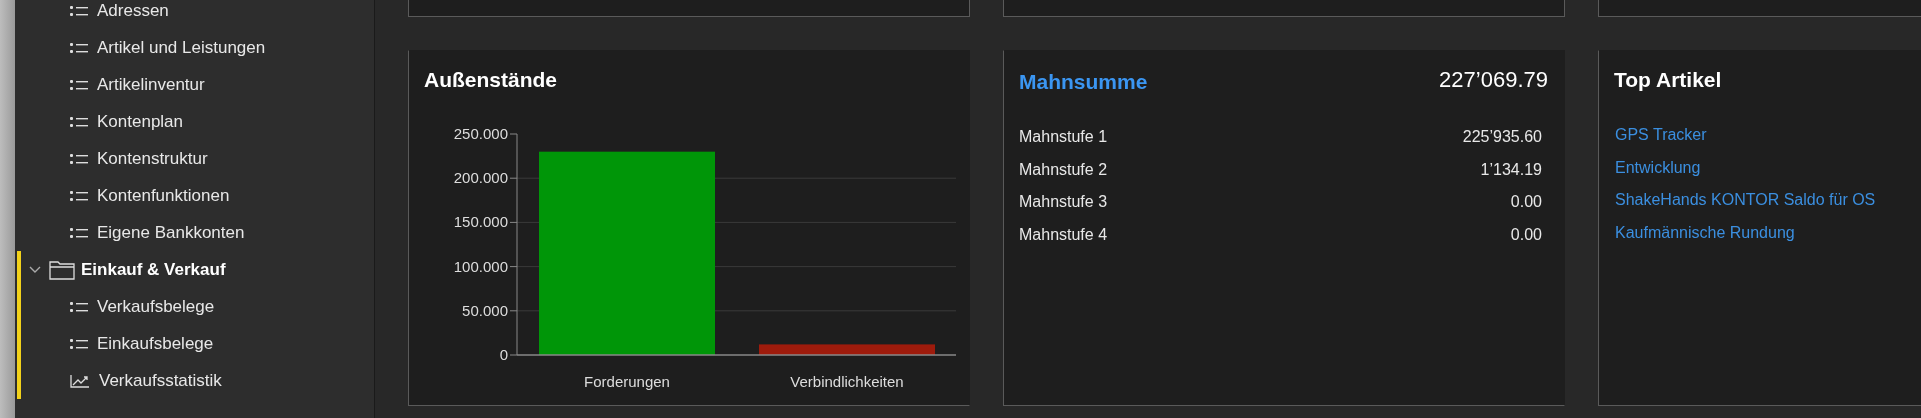 This screenshot has width=1921, height=418. What do you see at coordinates (171, 232) in the screenshot?
I see `sidebar-item: Eigene Bankkonten` at bounding box center [171, 232].